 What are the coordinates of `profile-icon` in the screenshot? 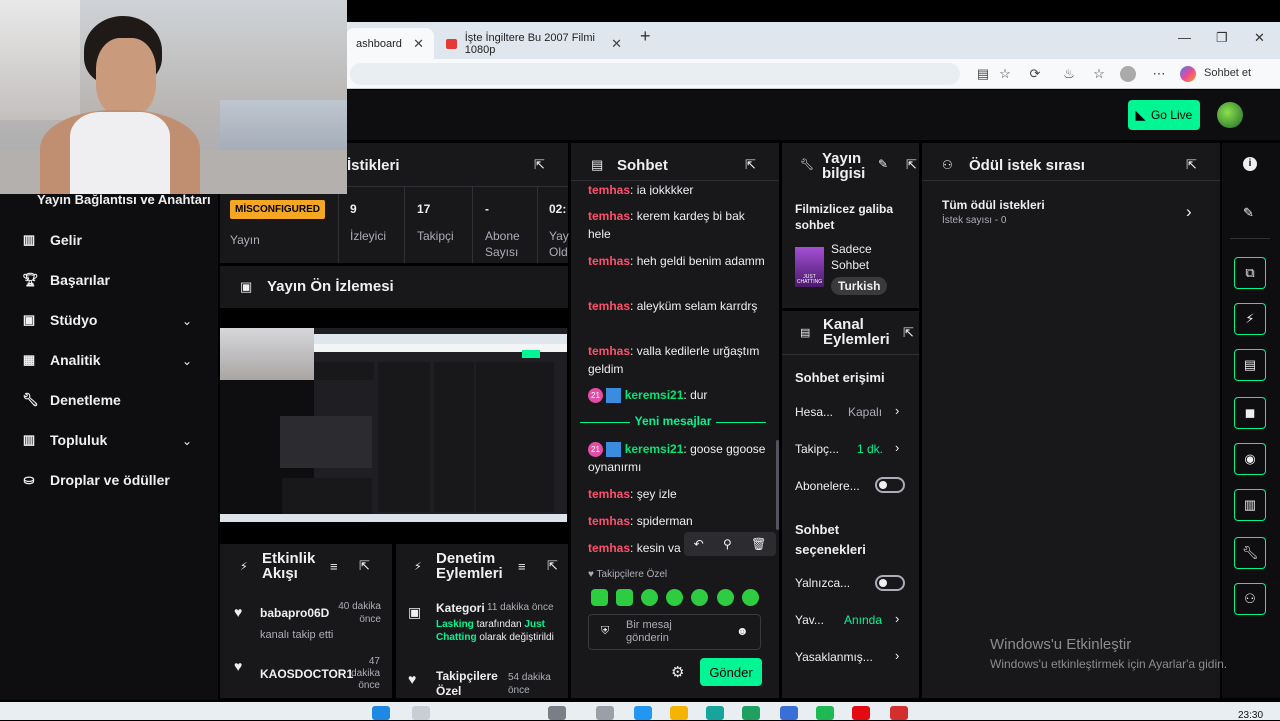 It's located at (1128, 74).